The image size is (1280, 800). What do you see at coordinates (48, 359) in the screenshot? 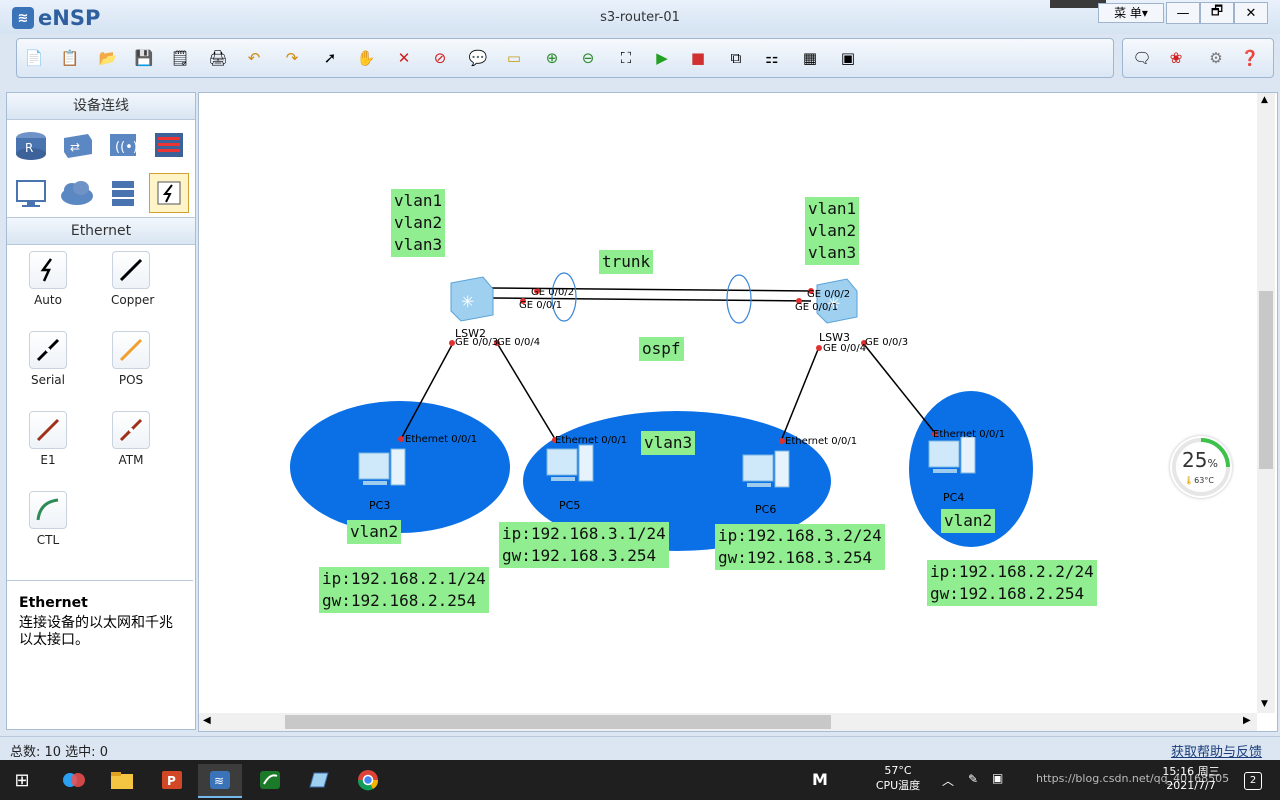
I see `cable-serial: Serial` at bounding box center [48, 359].